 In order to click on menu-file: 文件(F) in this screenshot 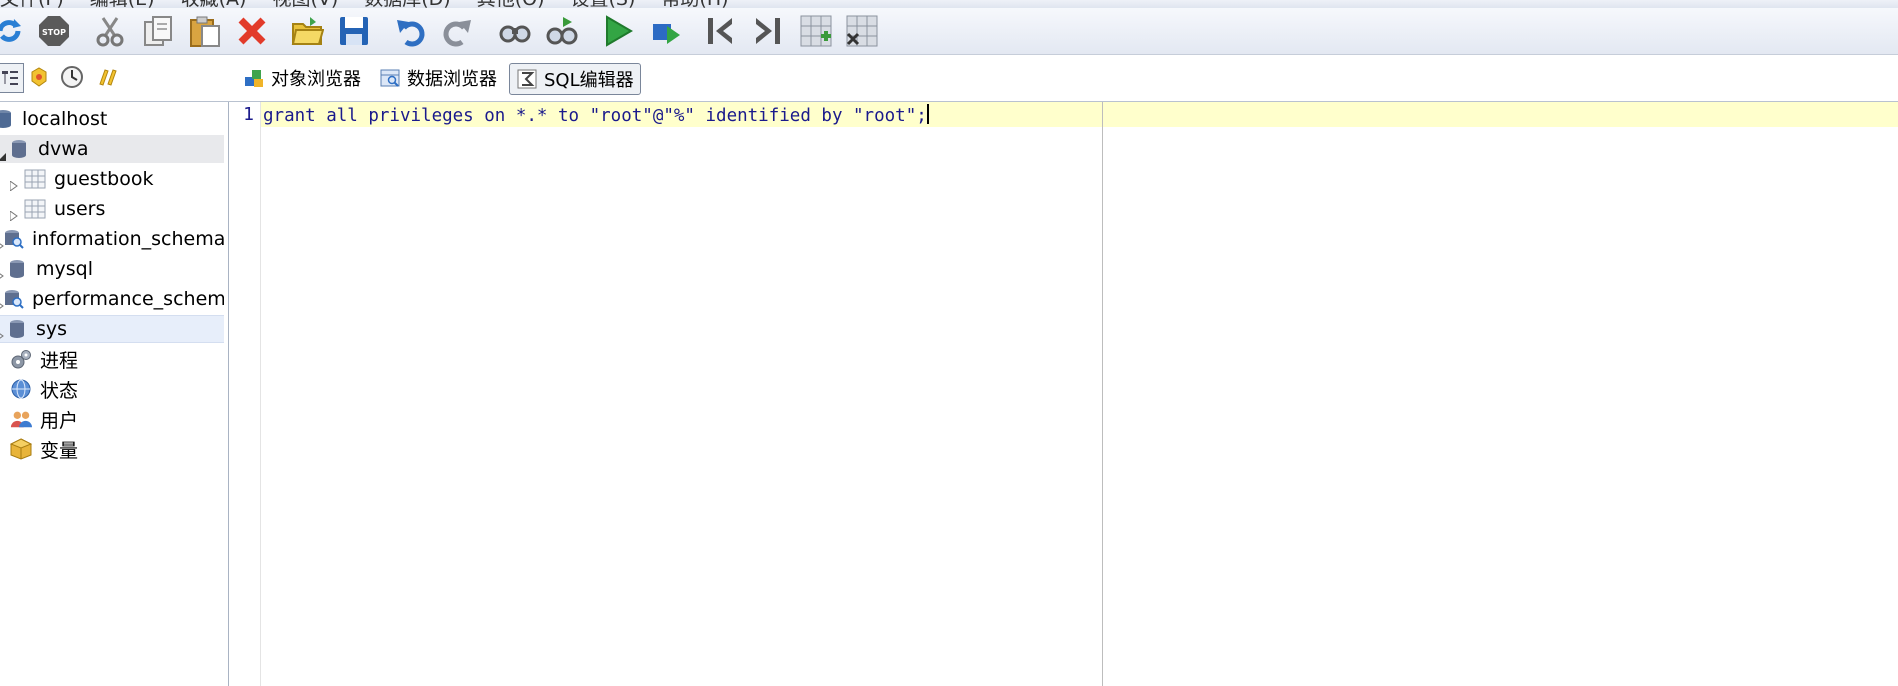, I will do `click(32, 4)`.